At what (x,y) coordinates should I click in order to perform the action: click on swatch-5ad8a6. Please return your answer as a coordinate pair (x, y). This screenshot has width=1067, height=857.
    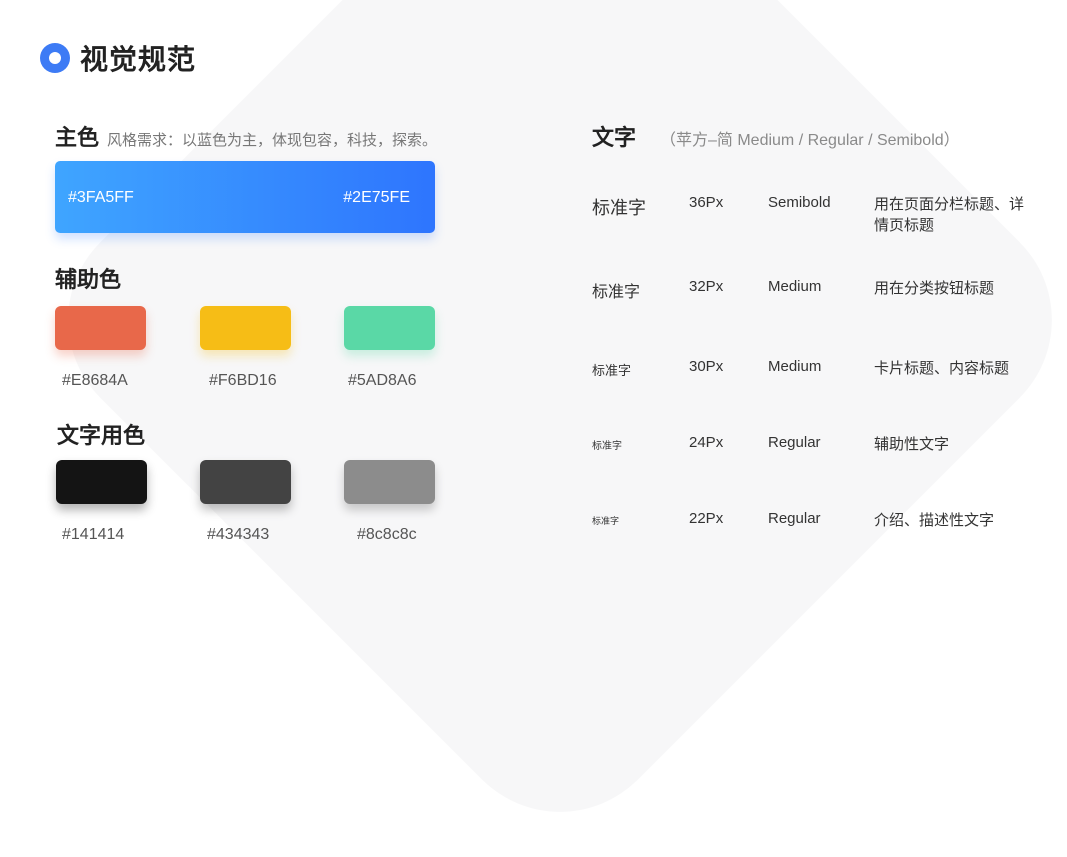
    Looking at the image, I should click on (389, 328).